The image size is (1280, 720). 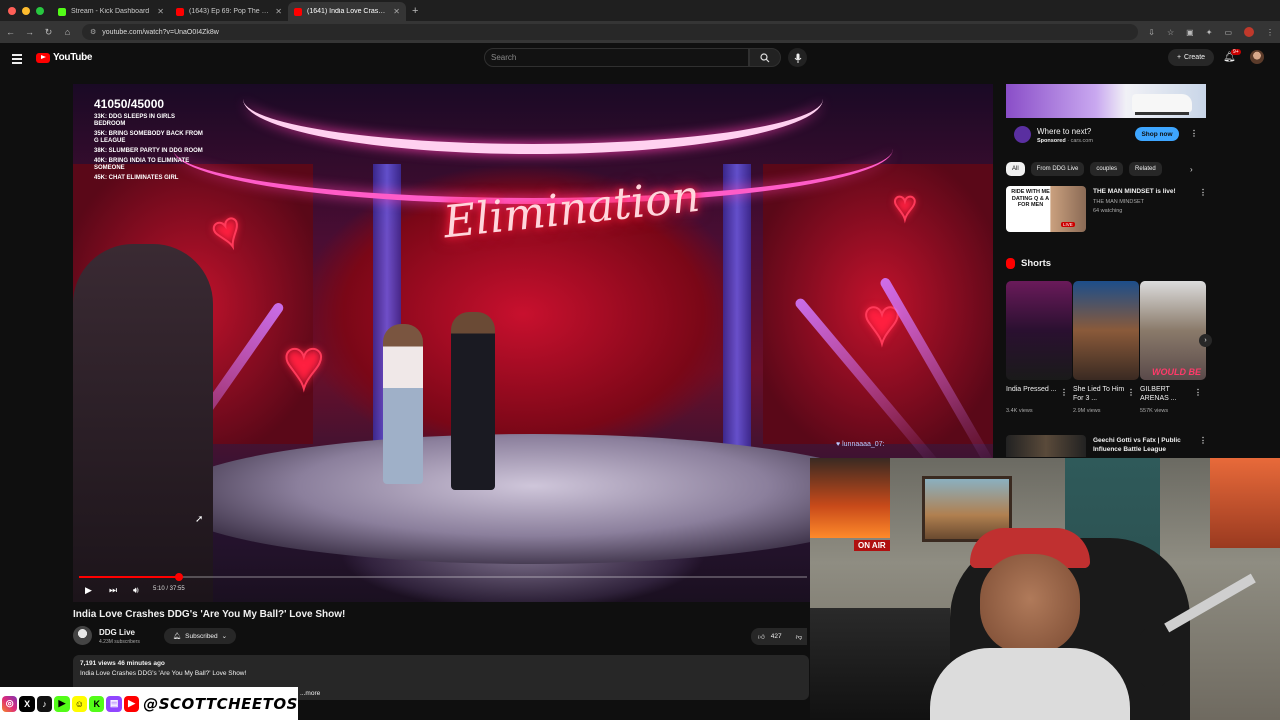 What do you see at coordinates (1081, 141) in the screenshot?
I see `ad-domain: cars.com` at bounding box center [1081, 141].